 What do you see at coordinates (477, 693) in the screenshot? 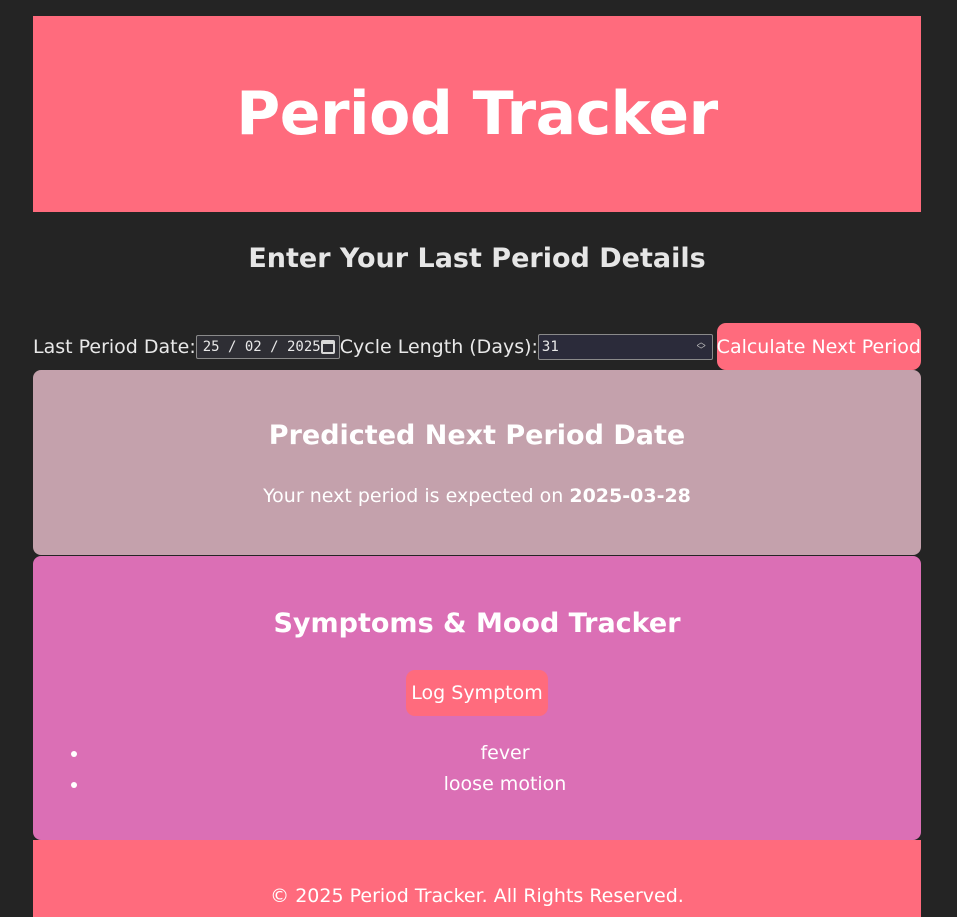
I see `log-symptom-button: Log Symptom` at bounding box center [477, 693].